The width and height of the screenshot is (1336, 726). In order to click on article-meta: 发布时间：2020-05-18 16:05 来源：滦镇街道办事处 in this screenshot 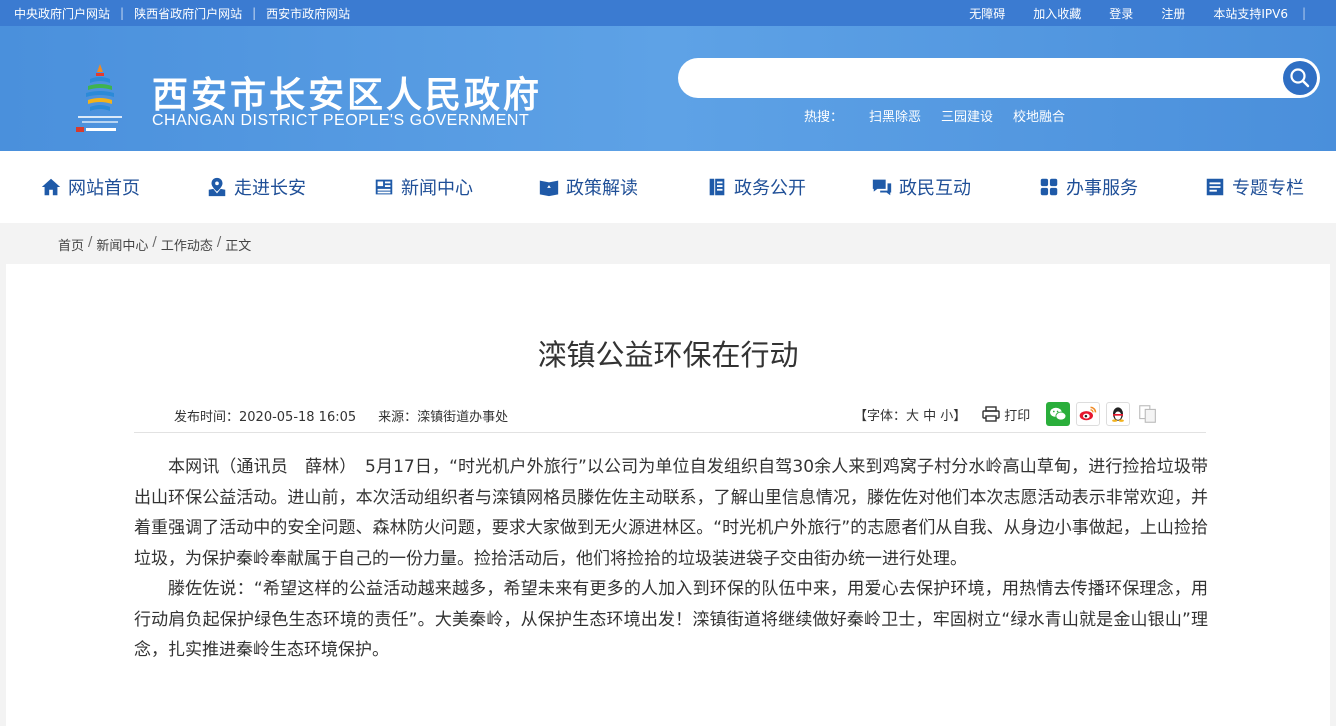, I will do `click(341, 415)`.